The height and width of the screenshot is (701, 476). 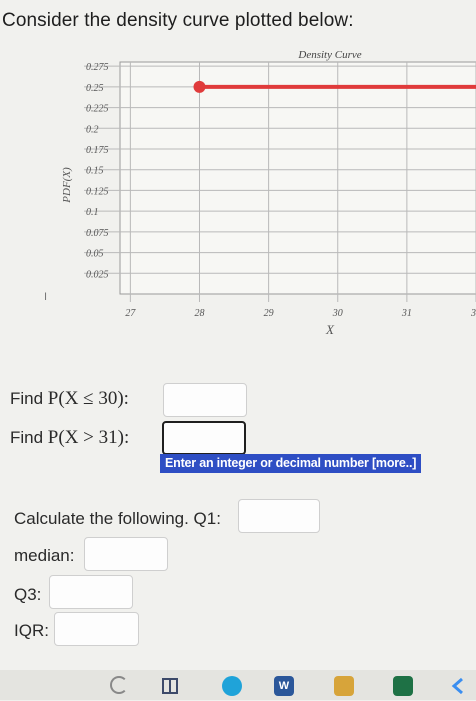 What do you see at coordinates (330, 329) in the screenshot?
I see `x-axis-label: X` at bounding box center [330, 329].